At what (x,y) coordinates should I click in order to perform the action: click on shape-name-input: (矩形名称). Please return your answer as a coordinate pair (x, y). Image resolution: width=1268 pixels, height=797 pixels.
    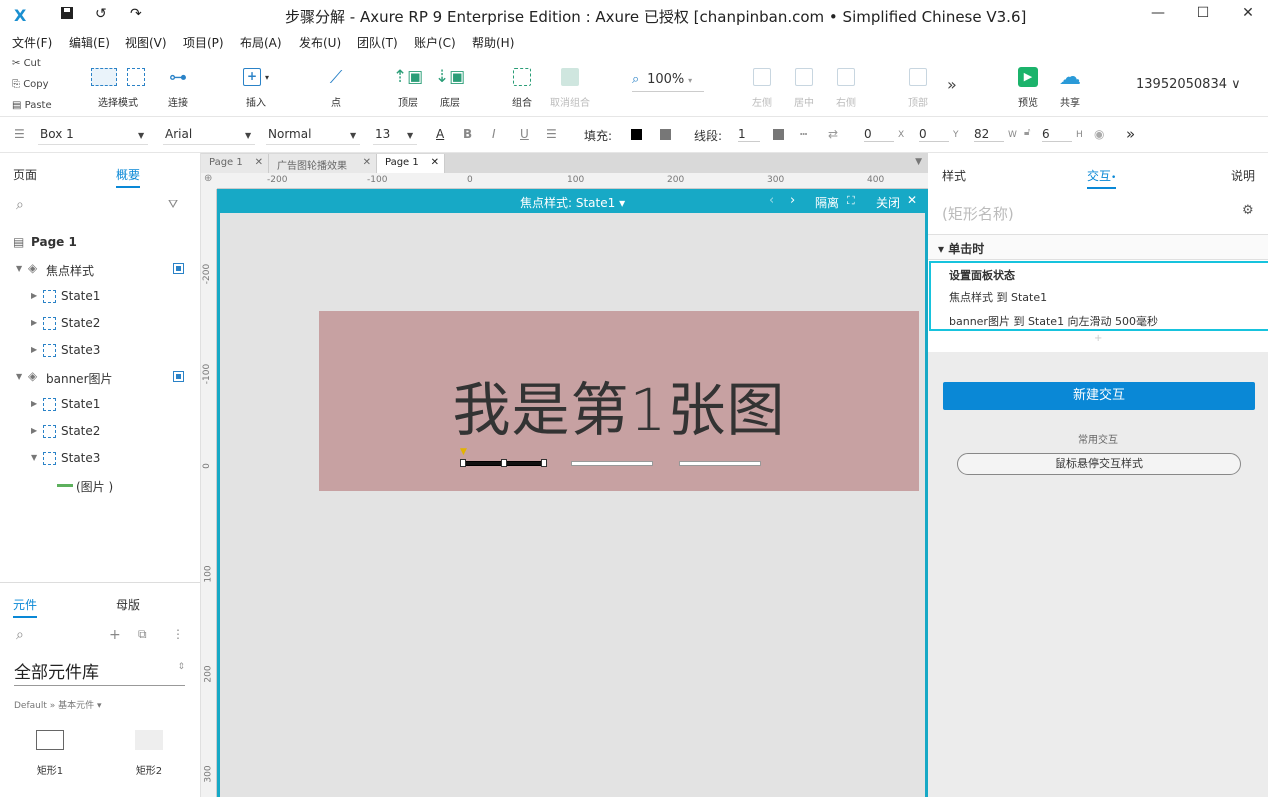
    Looking at the image, I should click on (978, 213).